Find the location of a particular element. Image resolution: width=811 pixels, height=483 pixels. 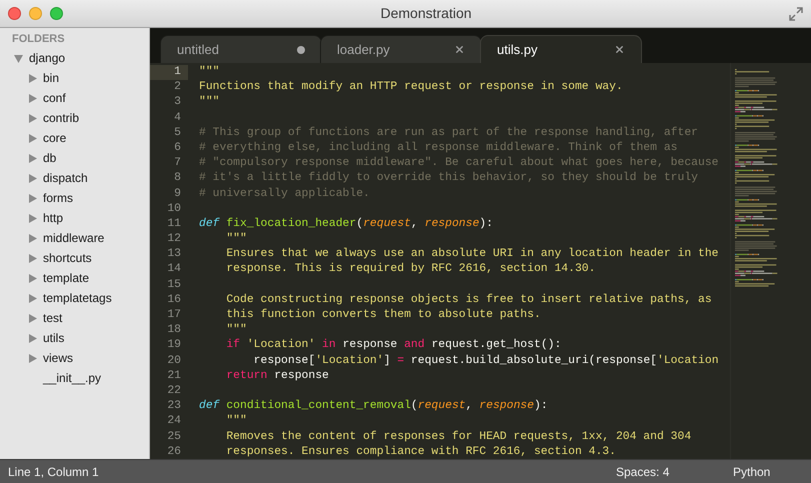

code-line: responses. Ensures compliance with RFC 2616, section 4.3. is located at coordinates (420, 451).